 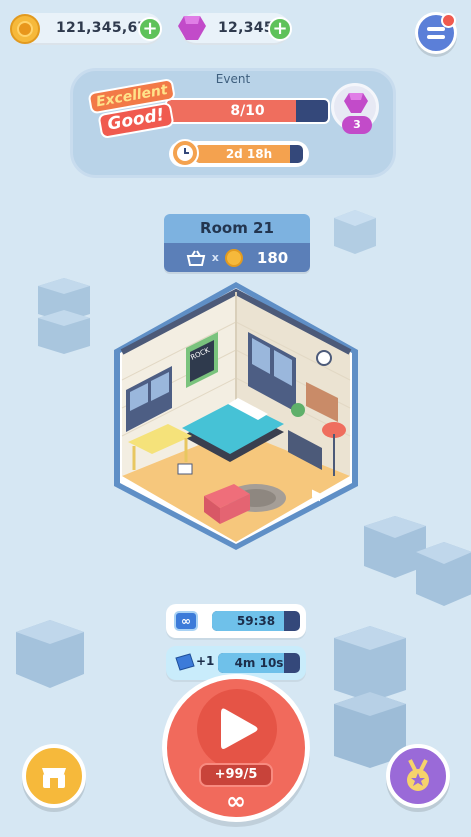 What do you see at coordinates (150, 29) in the screenshot?
I see `add-coins-button: +` at bounding box center [150, 29].